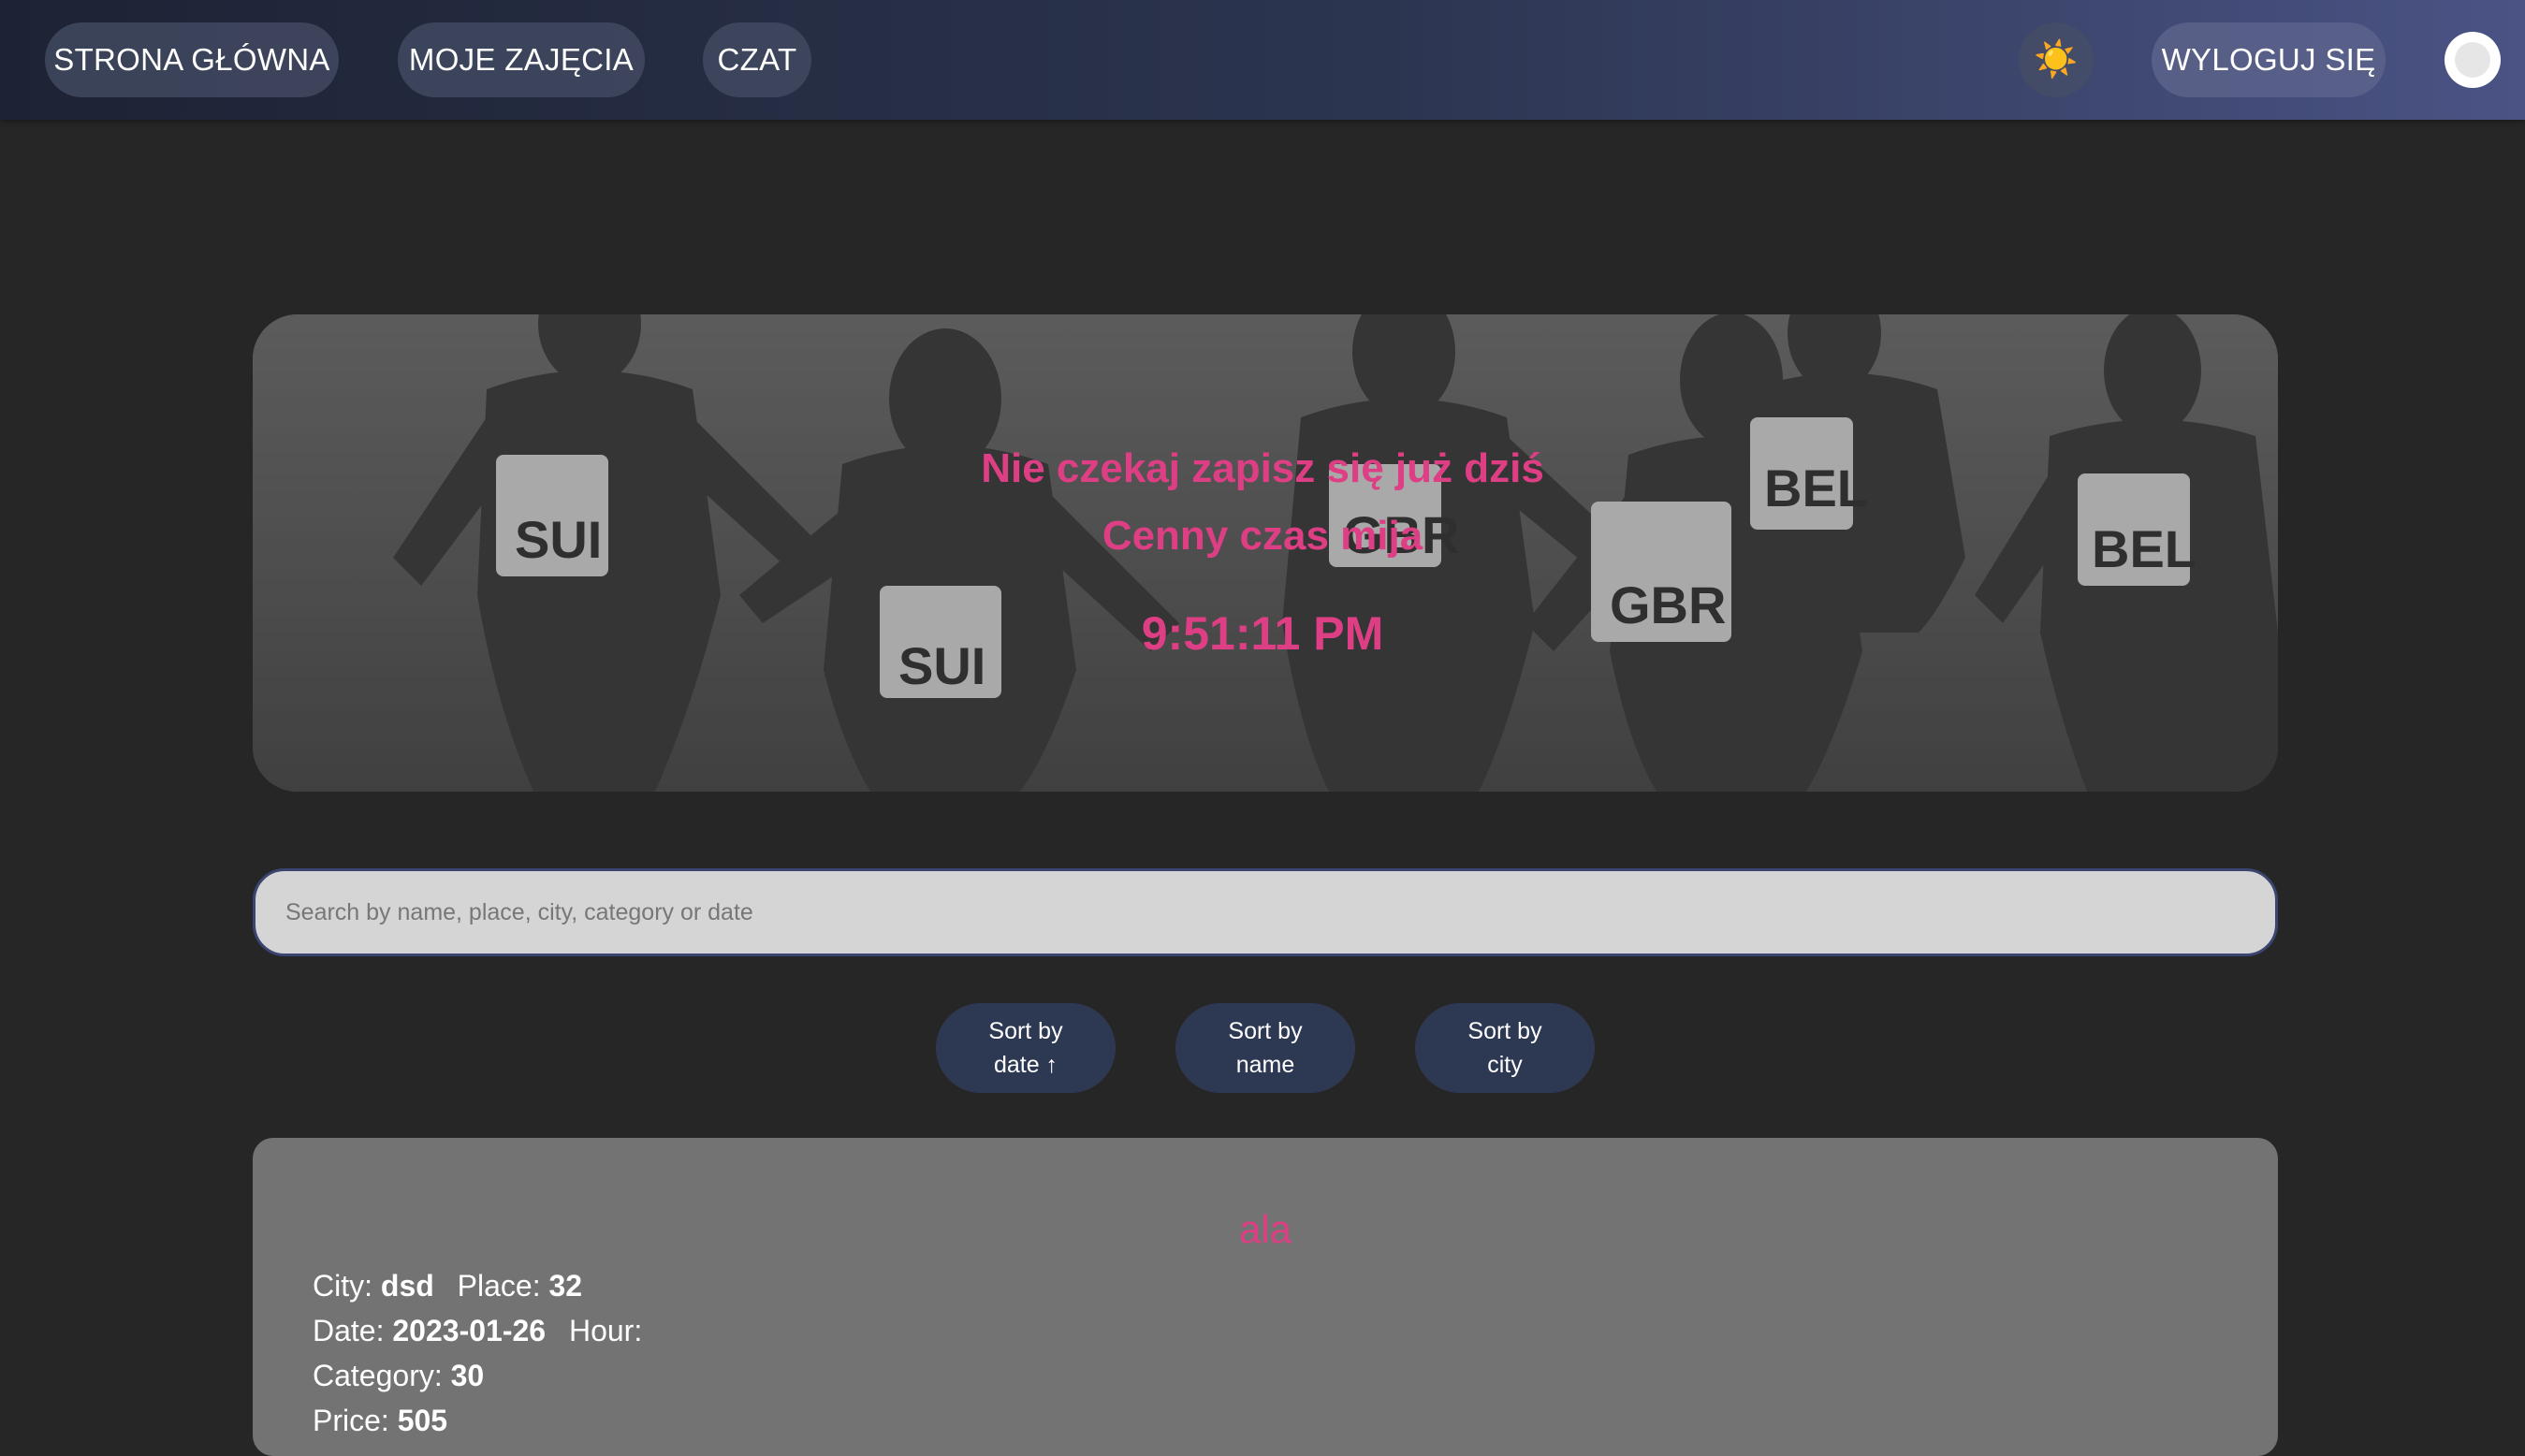  What do you see at coordinates (1265, 1065) in the screenshot?
I see `sort-by-name-label-line2: name` at bounding box center [1265, 1065].